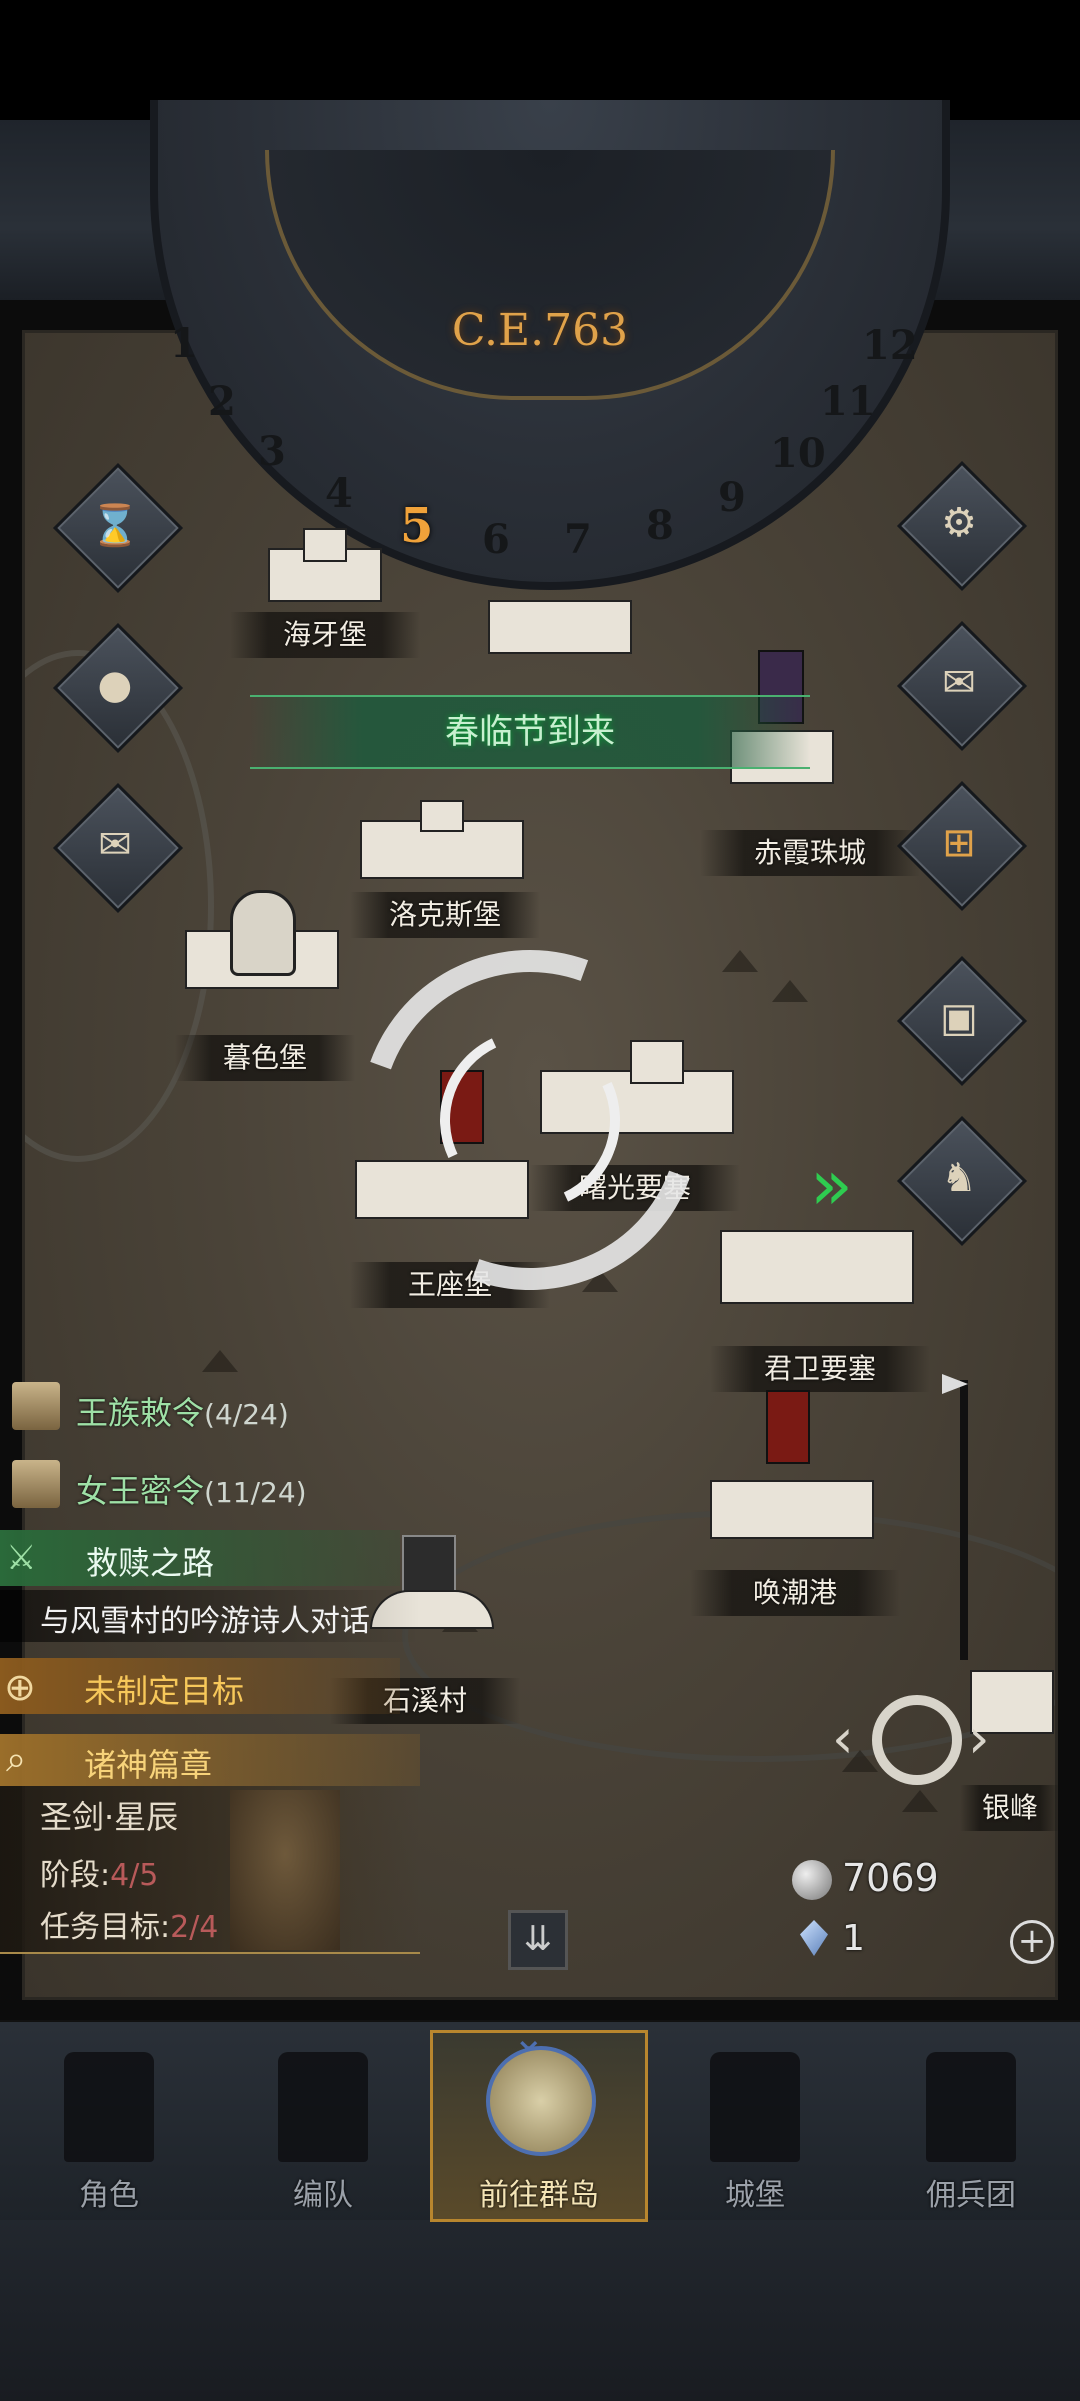 The height and width of the screenshot is (2401, 1080). What do you see at coordinates (222, 401) in the screenshot?
I see `month-2: 2` at bounding box center [222, 401].